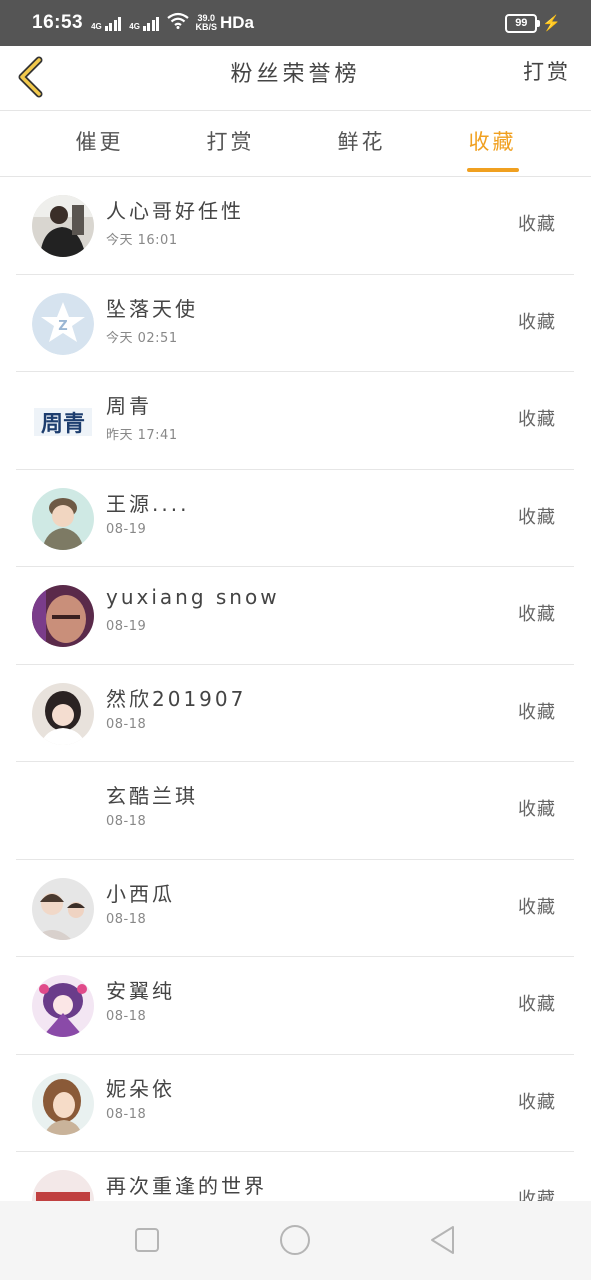 The height and width of the screenshot is (1280, 591). Describe the element at coordinates (547, 71) in the screenshot. I see `reward-button: 打赏` at that location.